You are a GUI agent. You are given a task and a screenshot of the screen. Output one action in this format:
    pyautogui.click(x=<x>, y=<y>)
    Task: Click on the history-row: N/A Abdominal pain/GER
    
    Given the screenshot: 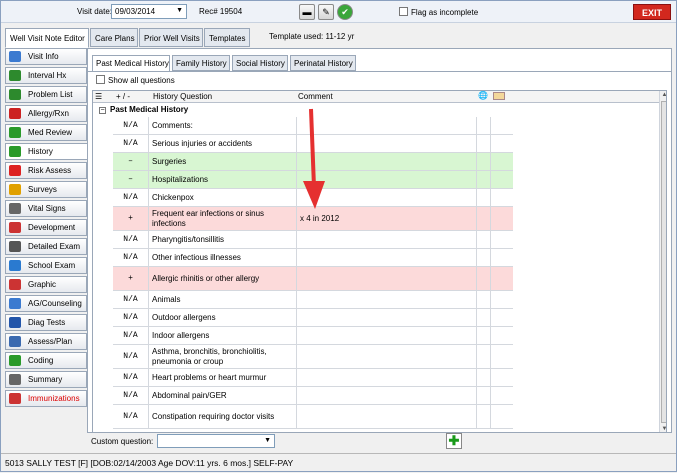 What is the action you would take?
    pyautogui.click(x=313, y=396)
    